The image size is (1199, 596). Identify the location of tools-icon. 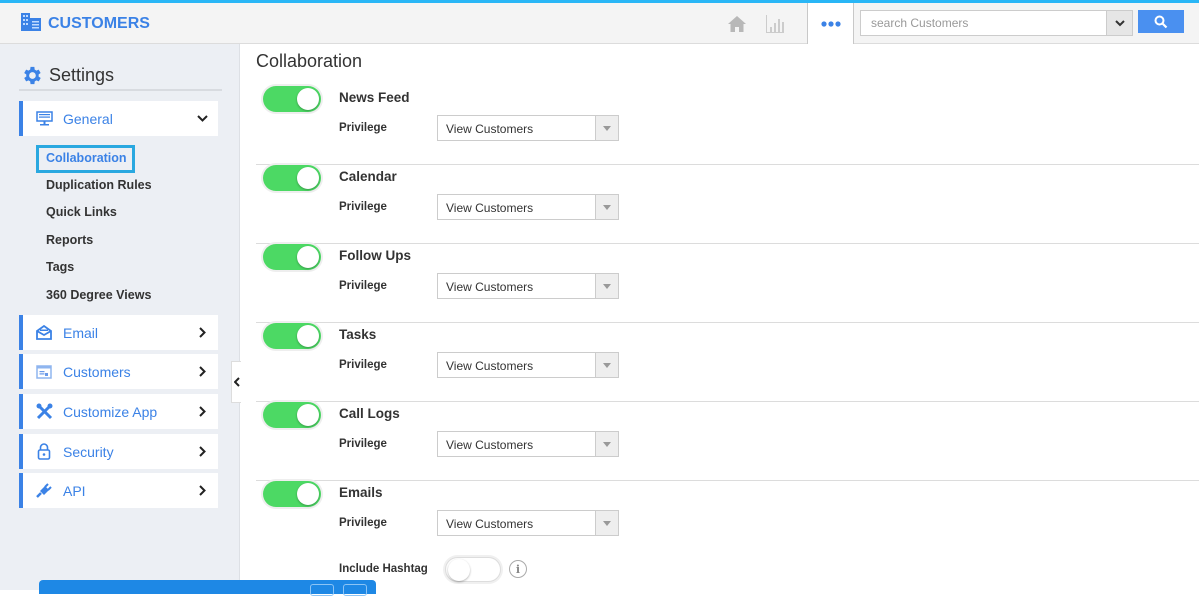
(44, 411).